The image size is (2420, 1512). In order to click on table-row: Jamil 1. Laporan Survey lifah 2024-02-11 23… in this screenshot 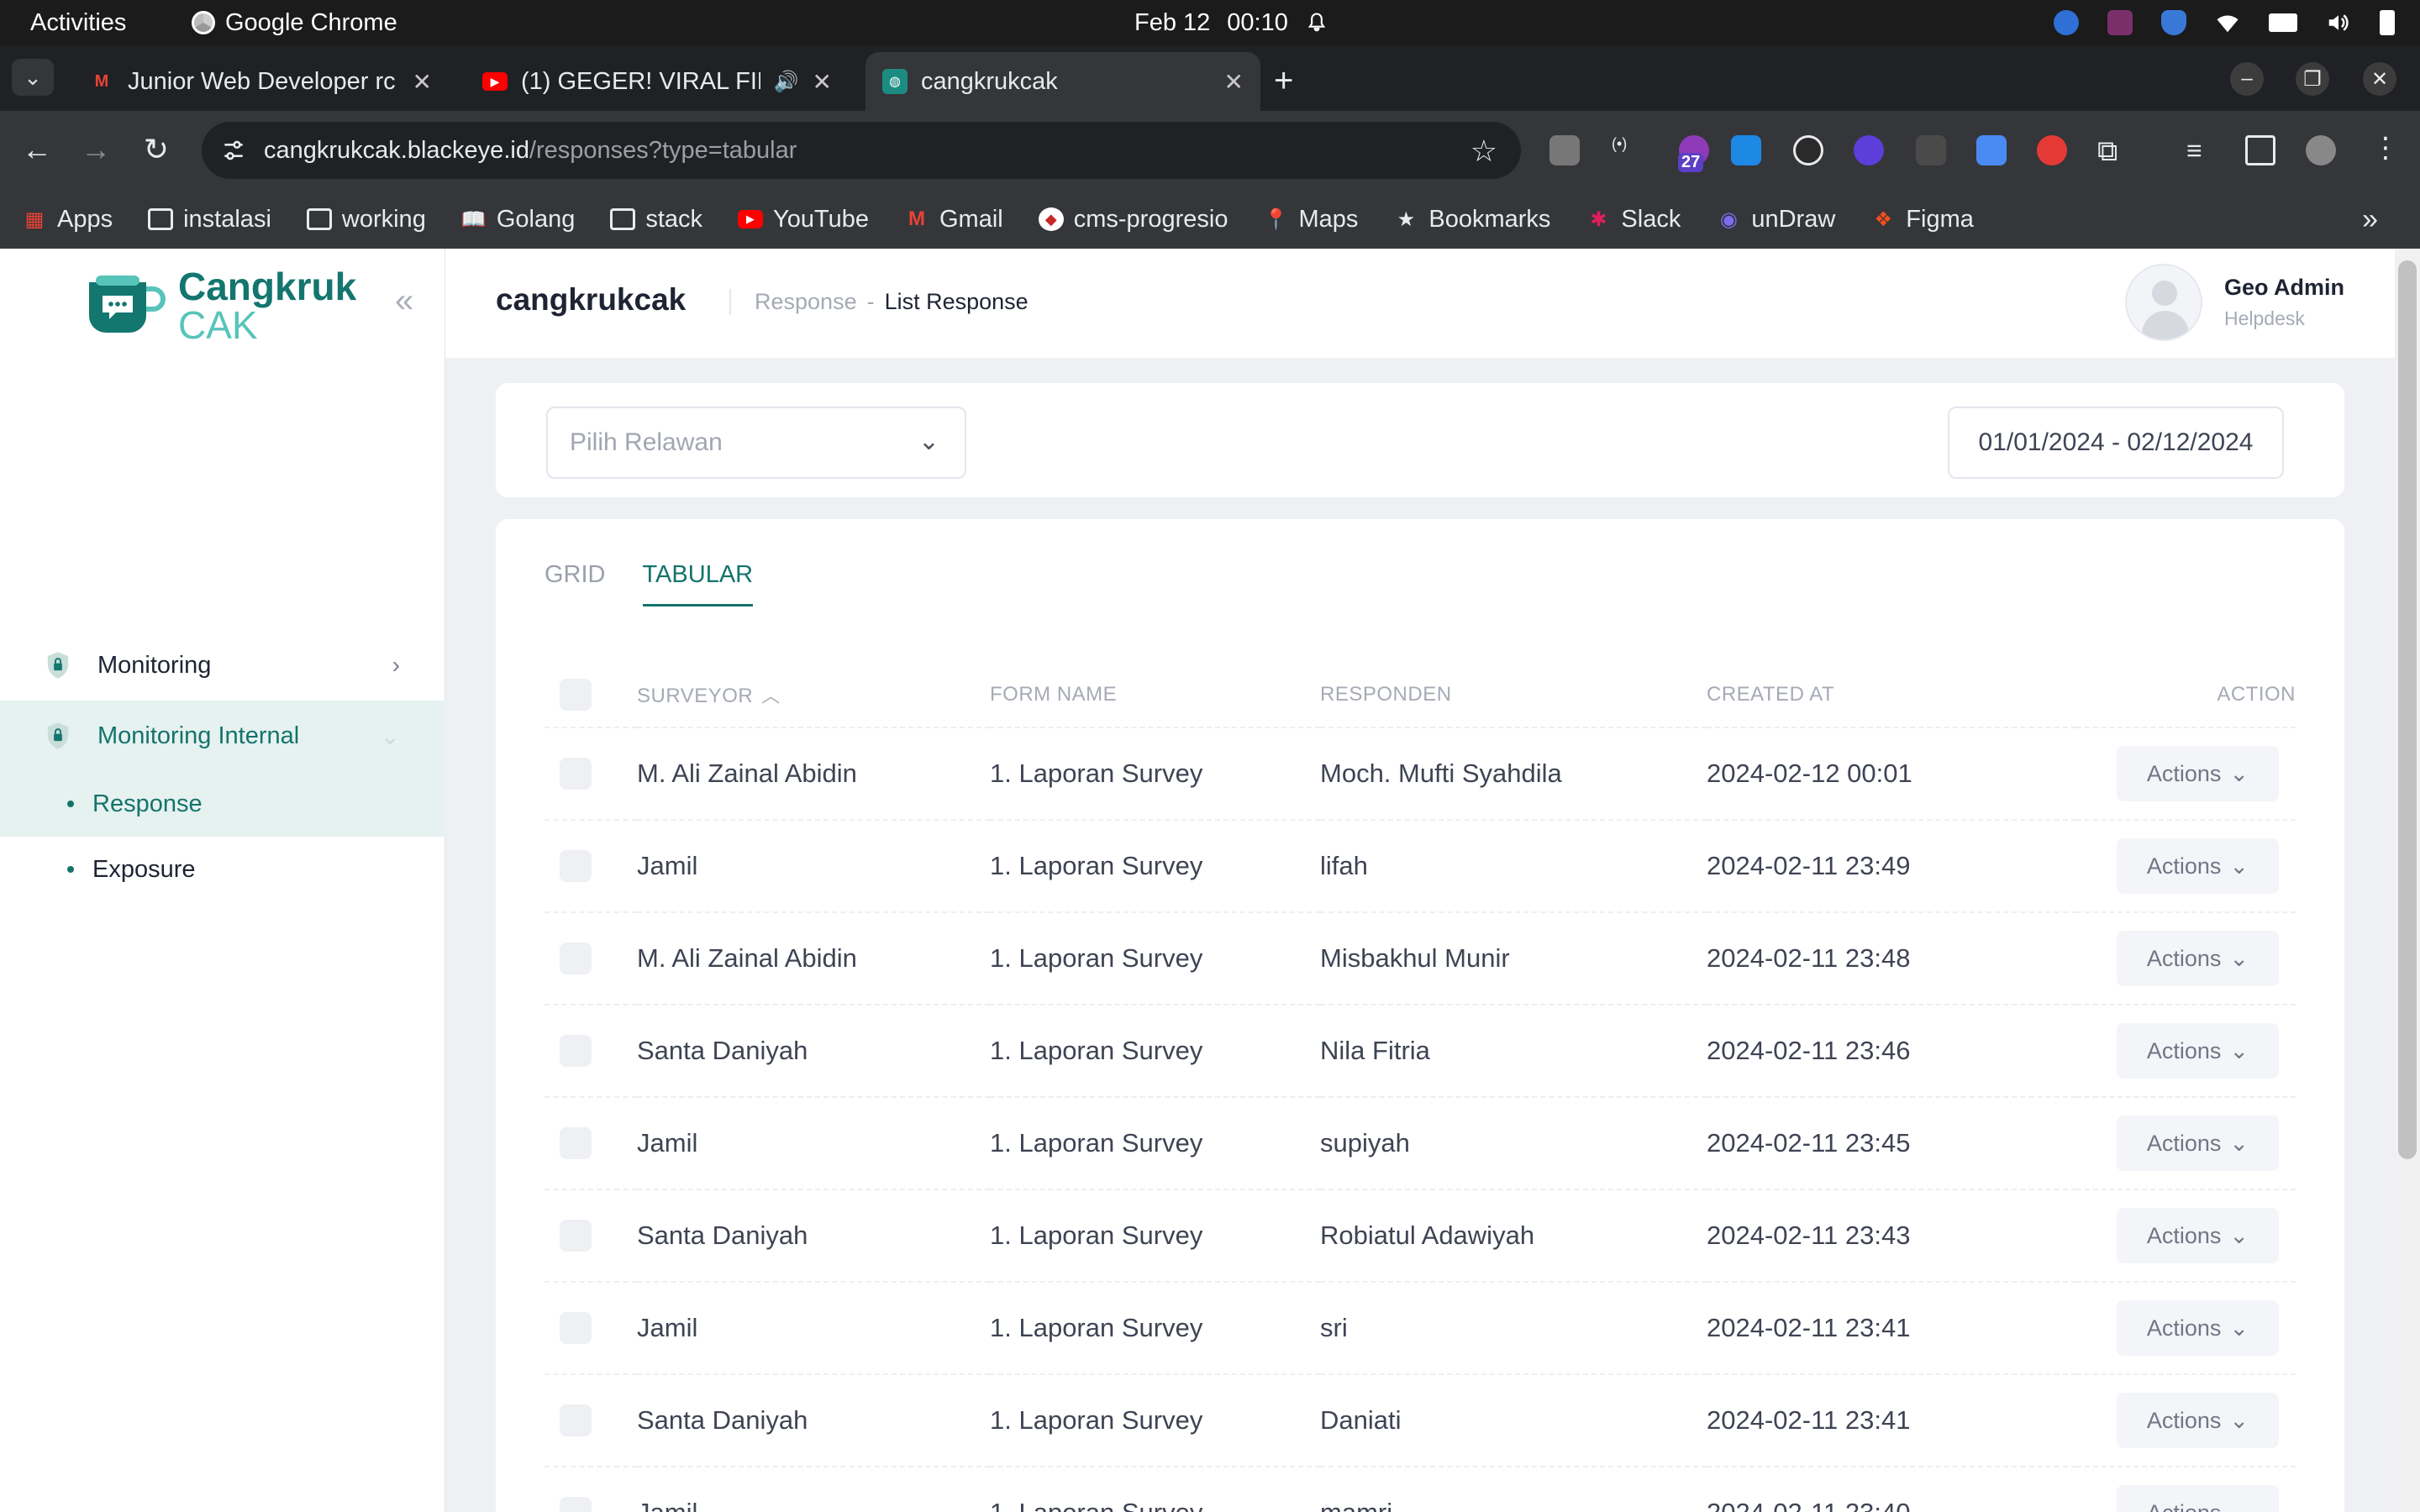, I will do `click(1420, 866)`.